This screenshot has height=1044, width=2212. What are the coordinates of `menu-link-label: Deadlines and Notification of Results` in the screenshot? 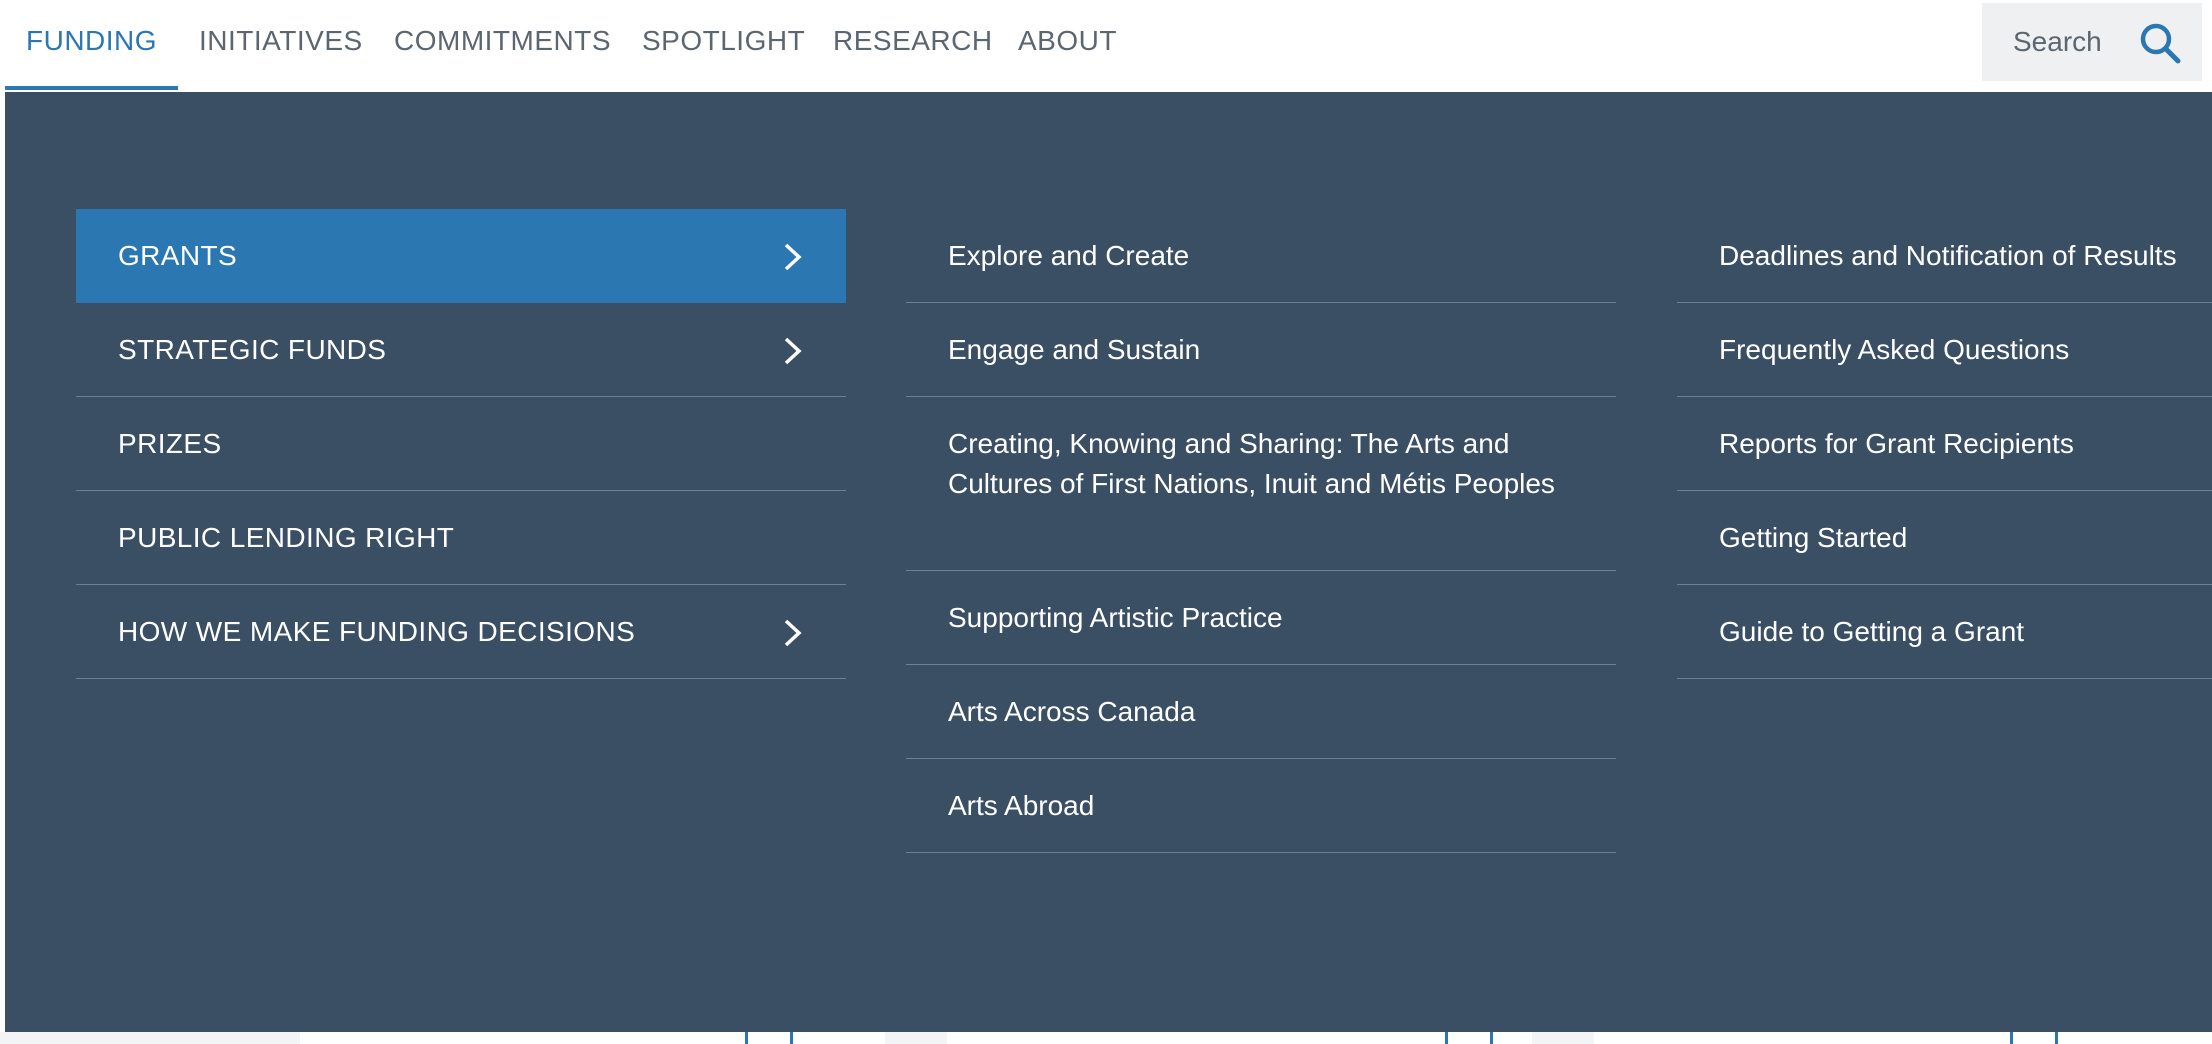 It's located at (1948, 255).